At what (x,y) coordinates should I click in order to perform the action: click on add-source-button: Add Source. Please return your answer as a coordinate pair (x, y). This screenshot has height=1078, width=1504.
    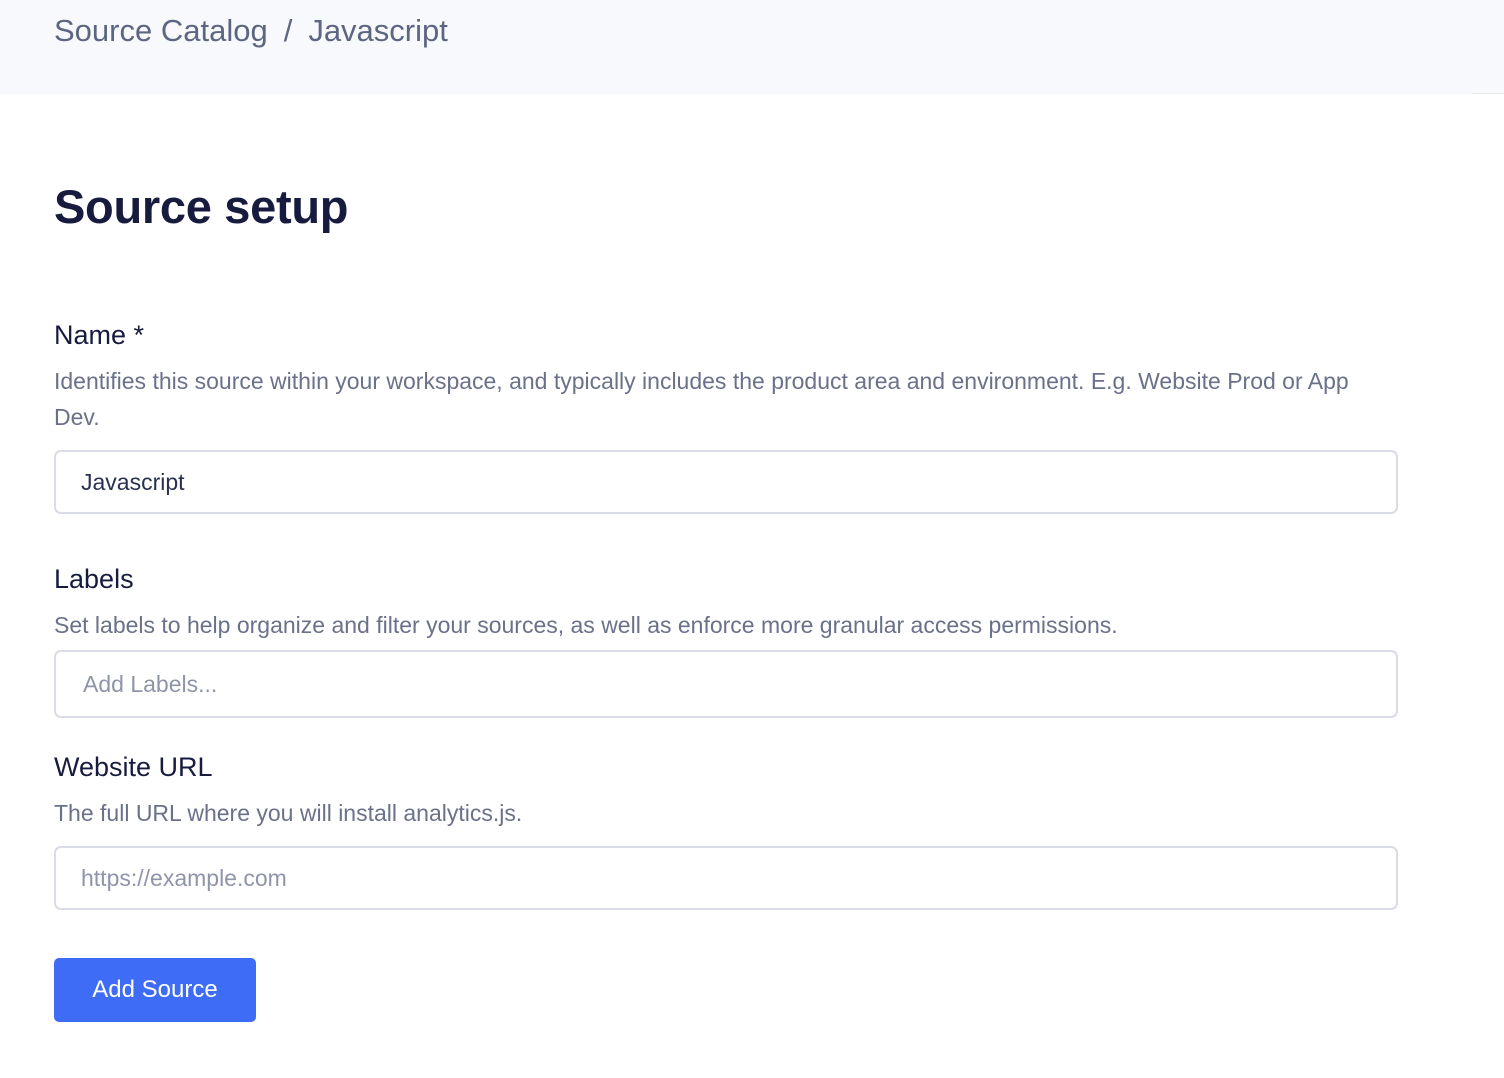
    Looking at the image, I should click on (155, 990).